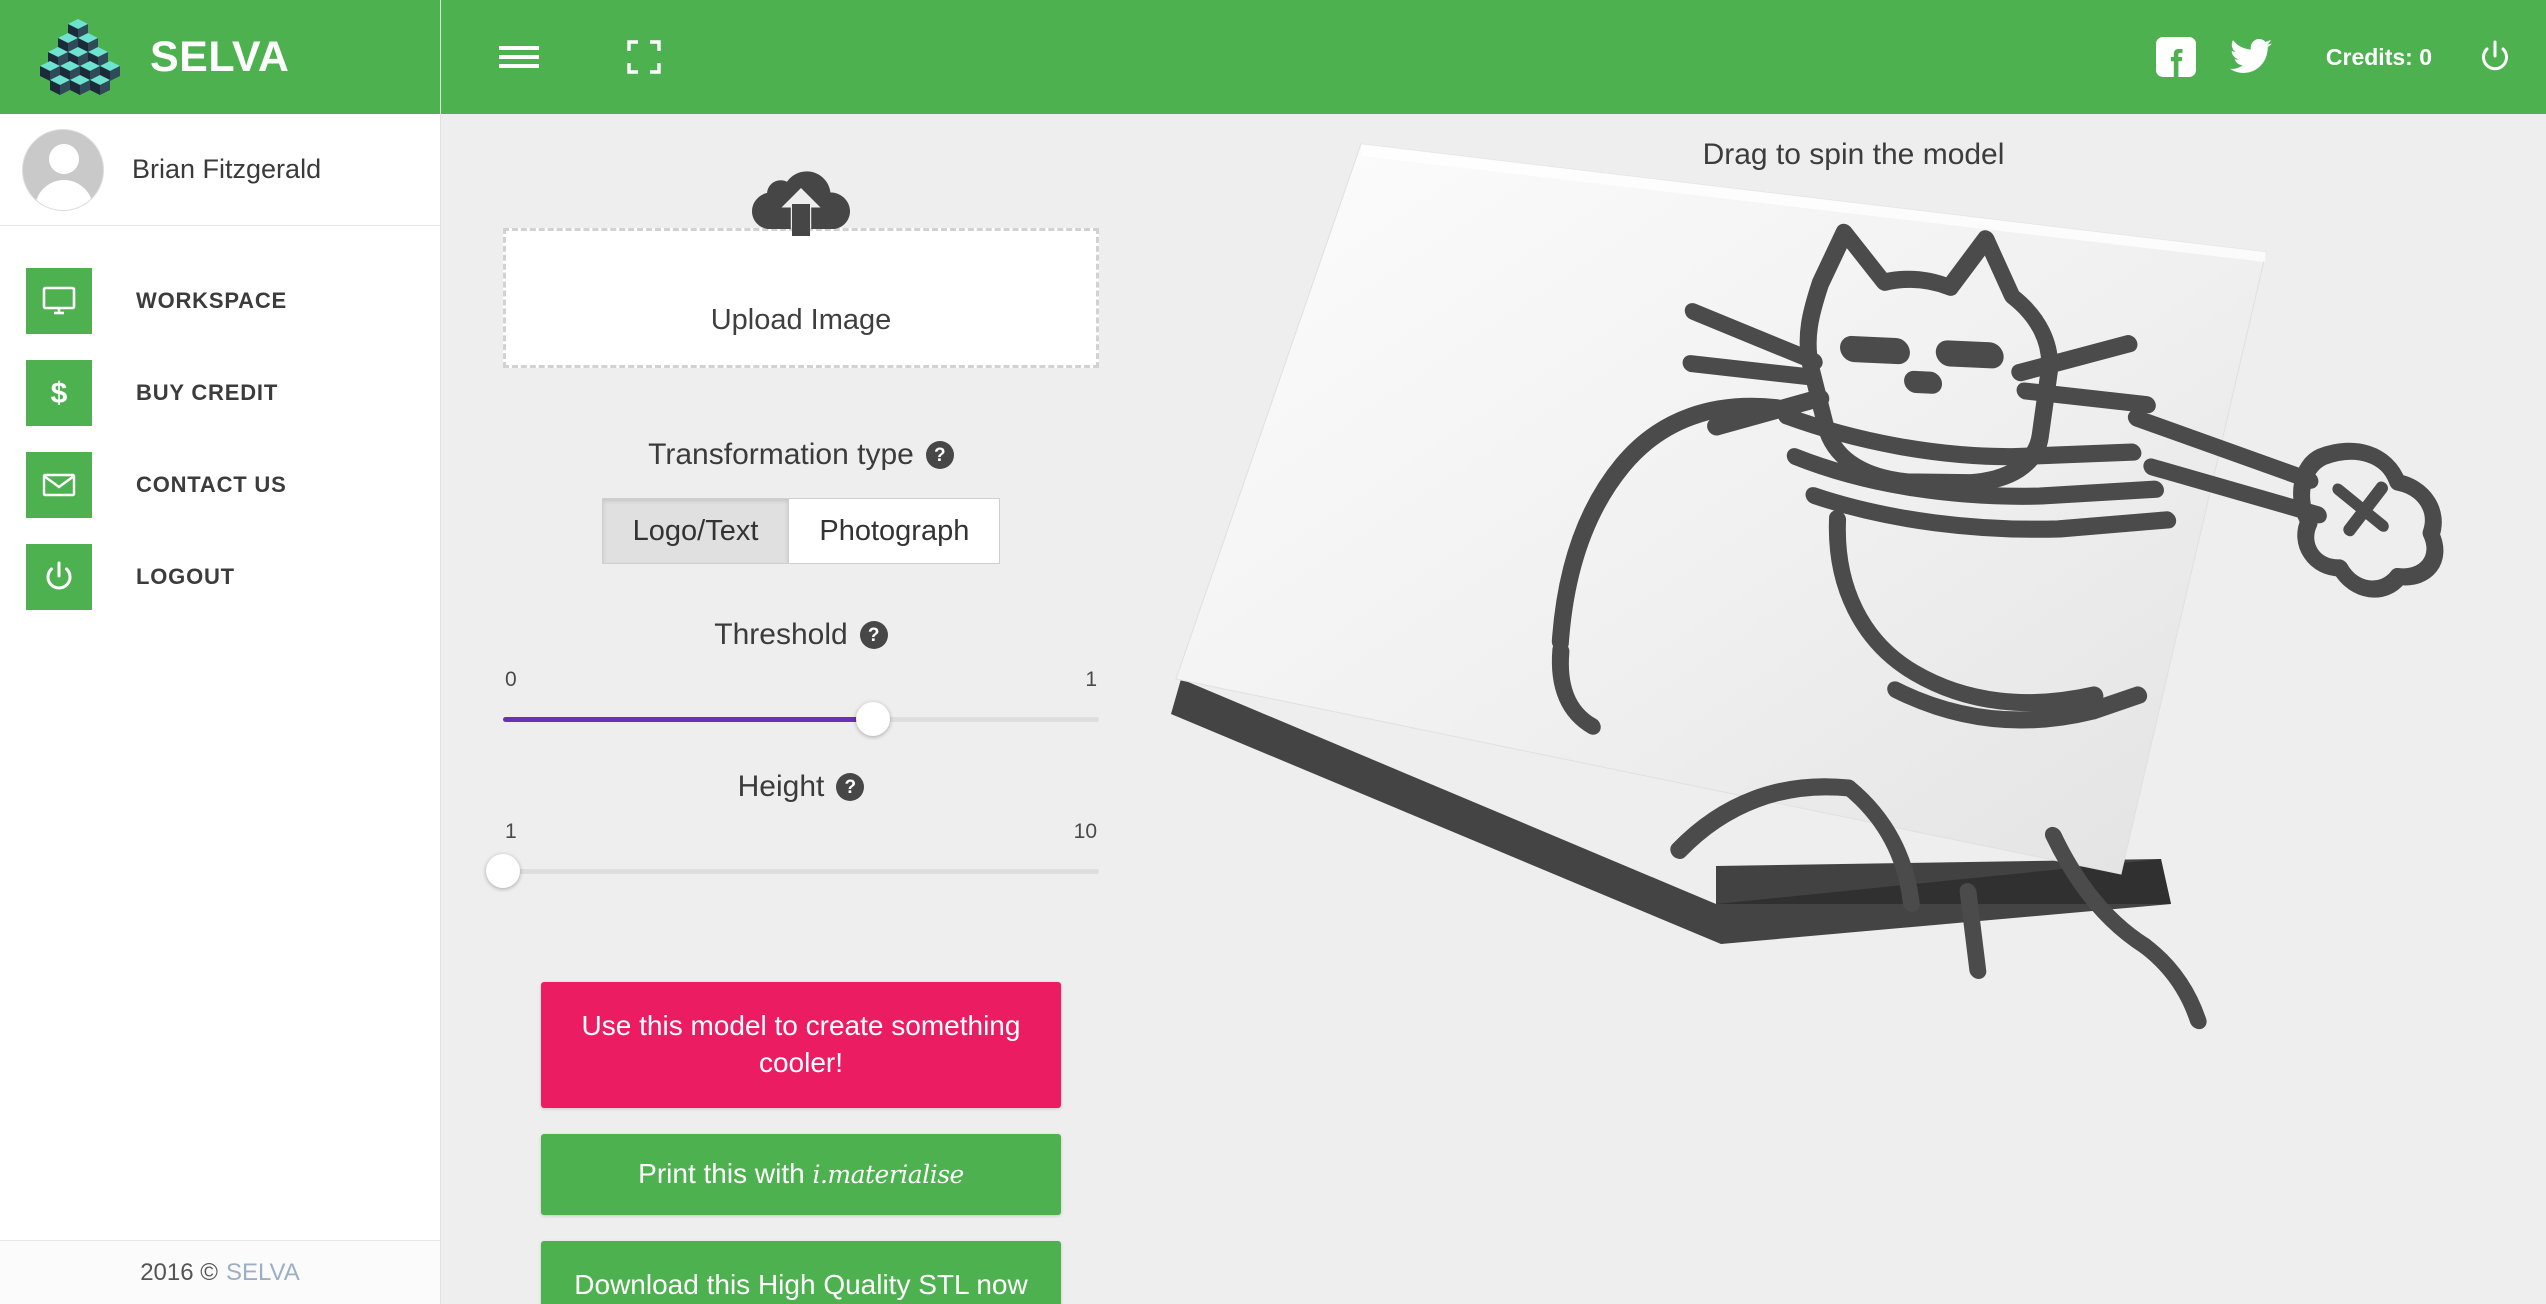 This screenshot has height=1304, width=2546. I want to click on cloud-upload-icon, so click(801, 203).